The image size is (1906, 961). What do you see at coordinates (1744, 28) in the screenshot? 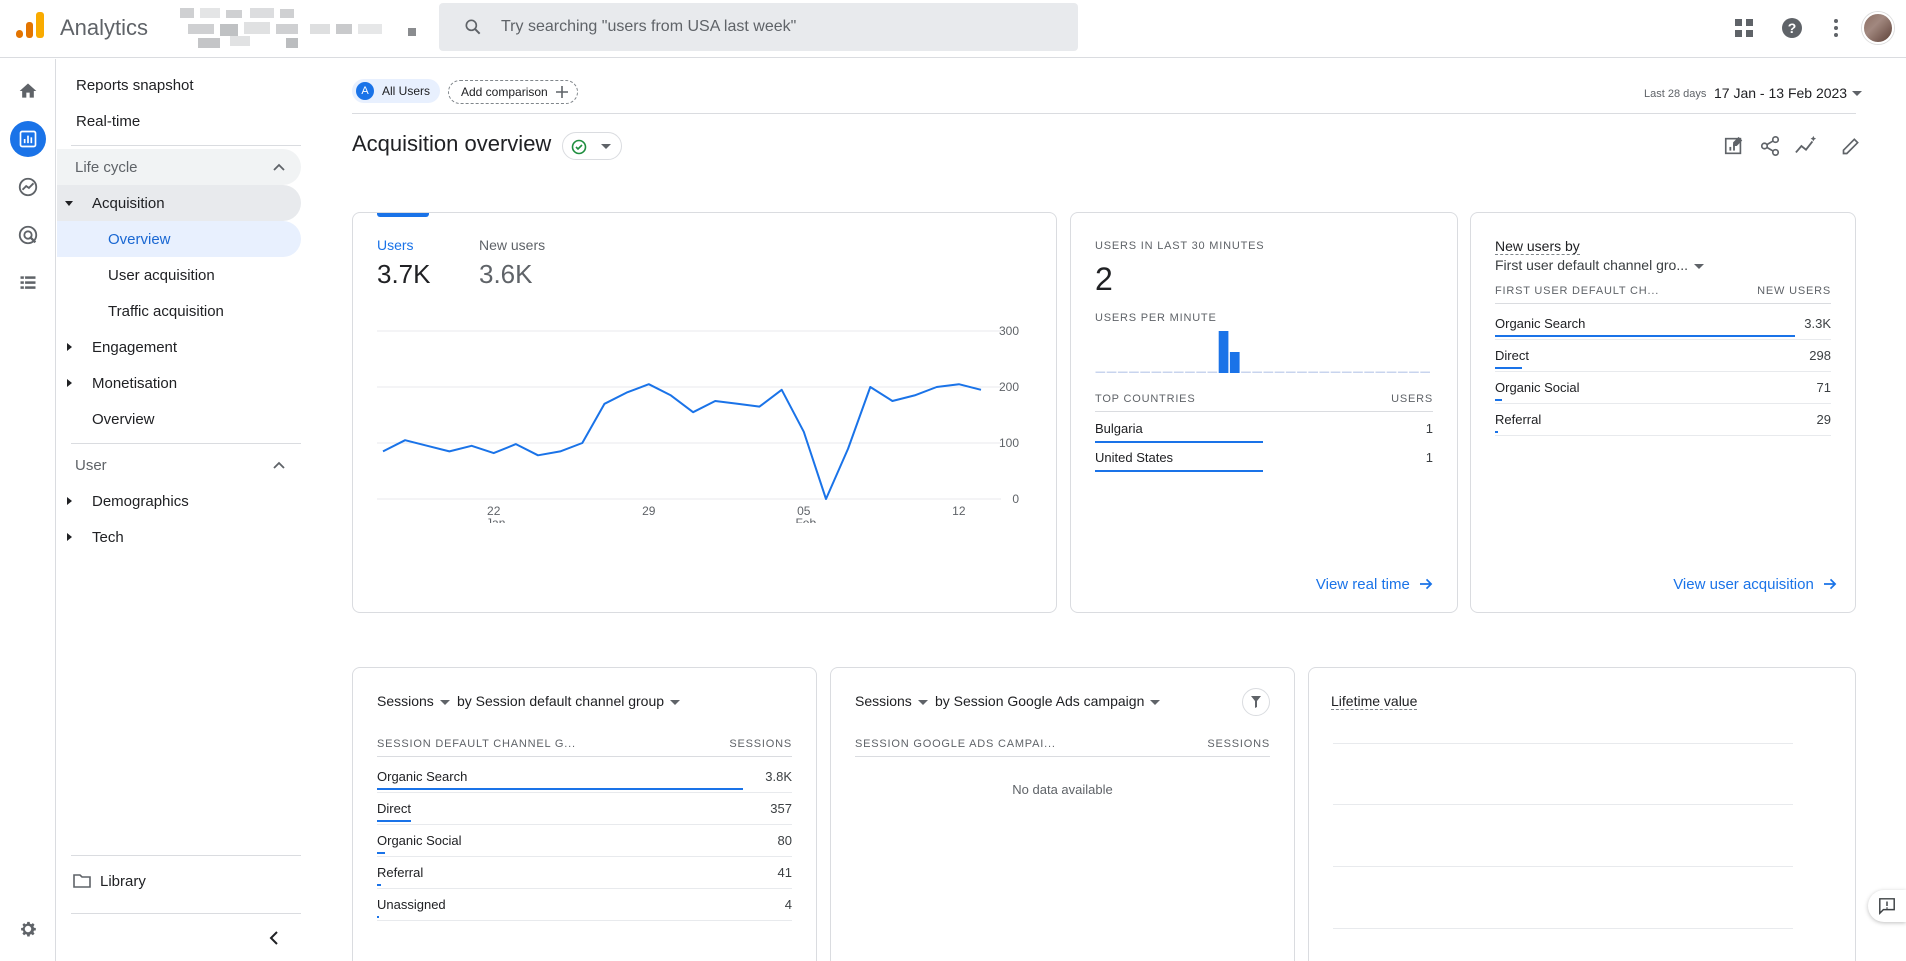
I see `apps-grid-icon` at bounding box center [1744, 28].